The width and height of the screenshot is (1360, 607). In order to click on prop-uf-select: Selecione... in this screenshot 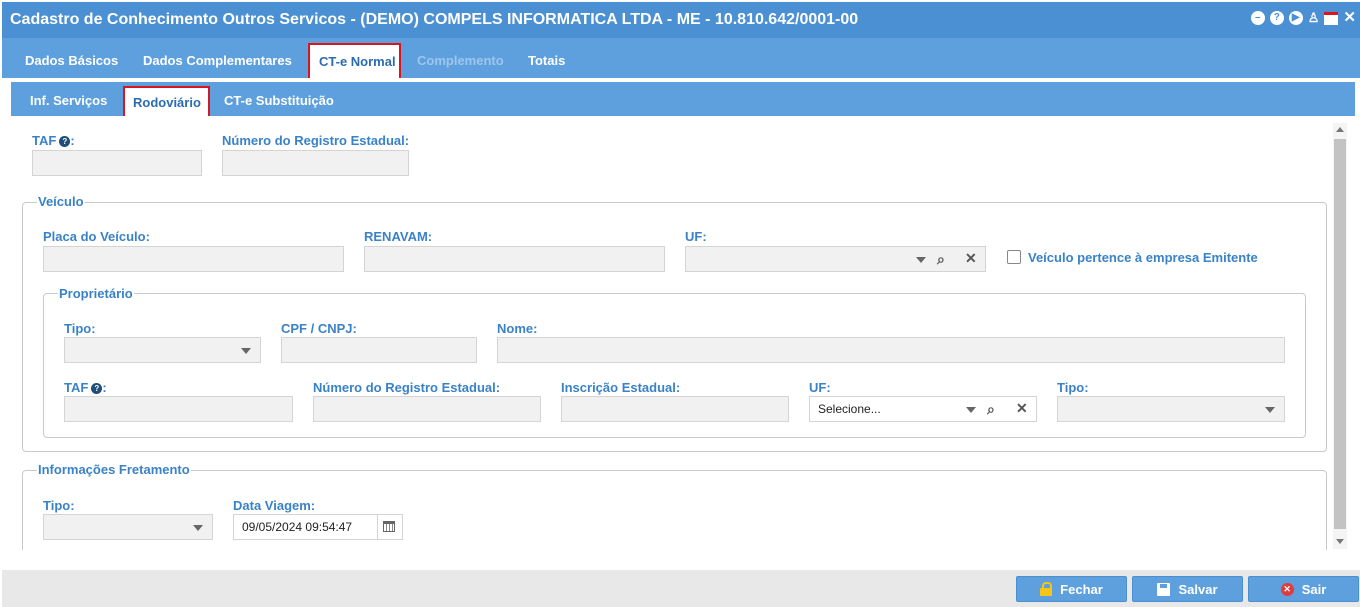, I will do `click(923, 409)`.